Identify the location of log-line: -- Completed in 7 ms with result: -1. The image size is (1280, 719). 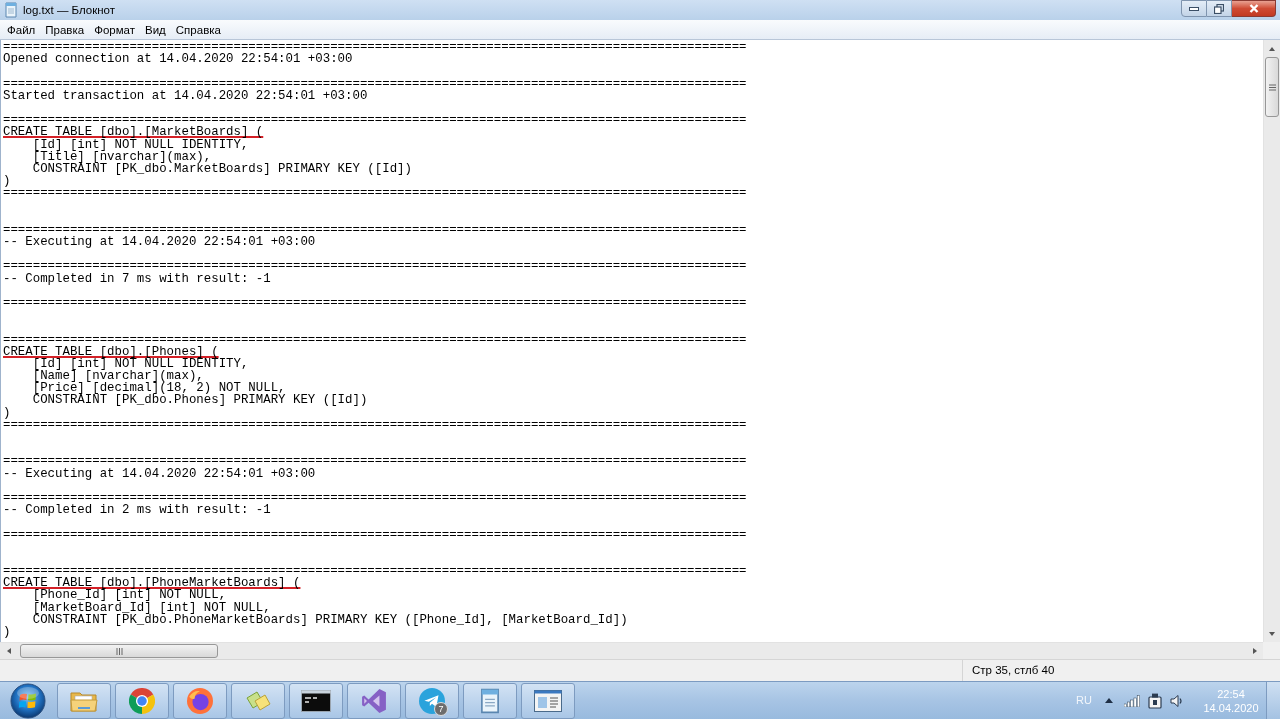
(137, 278).